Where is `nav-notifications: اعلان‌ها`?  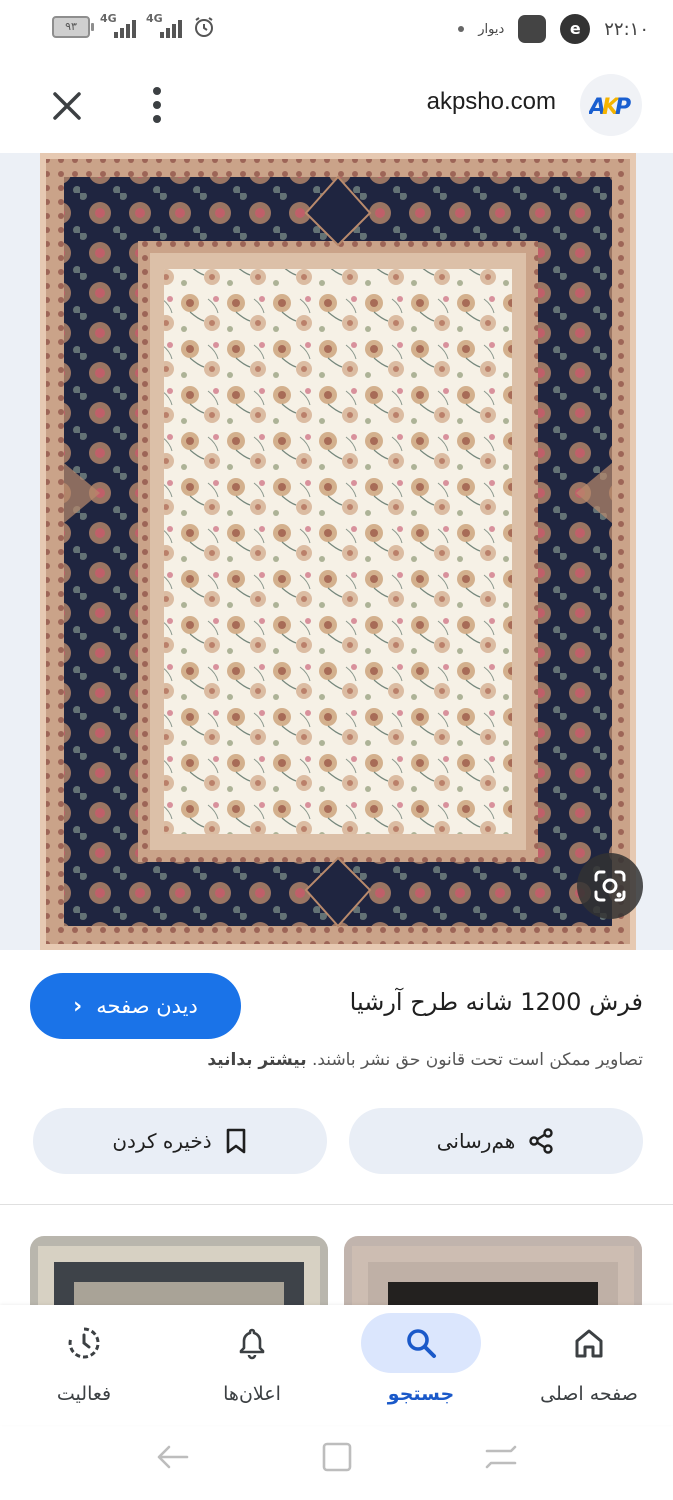
nav-notifications: اعلان‌ها is located at coordinates (252, 1365).